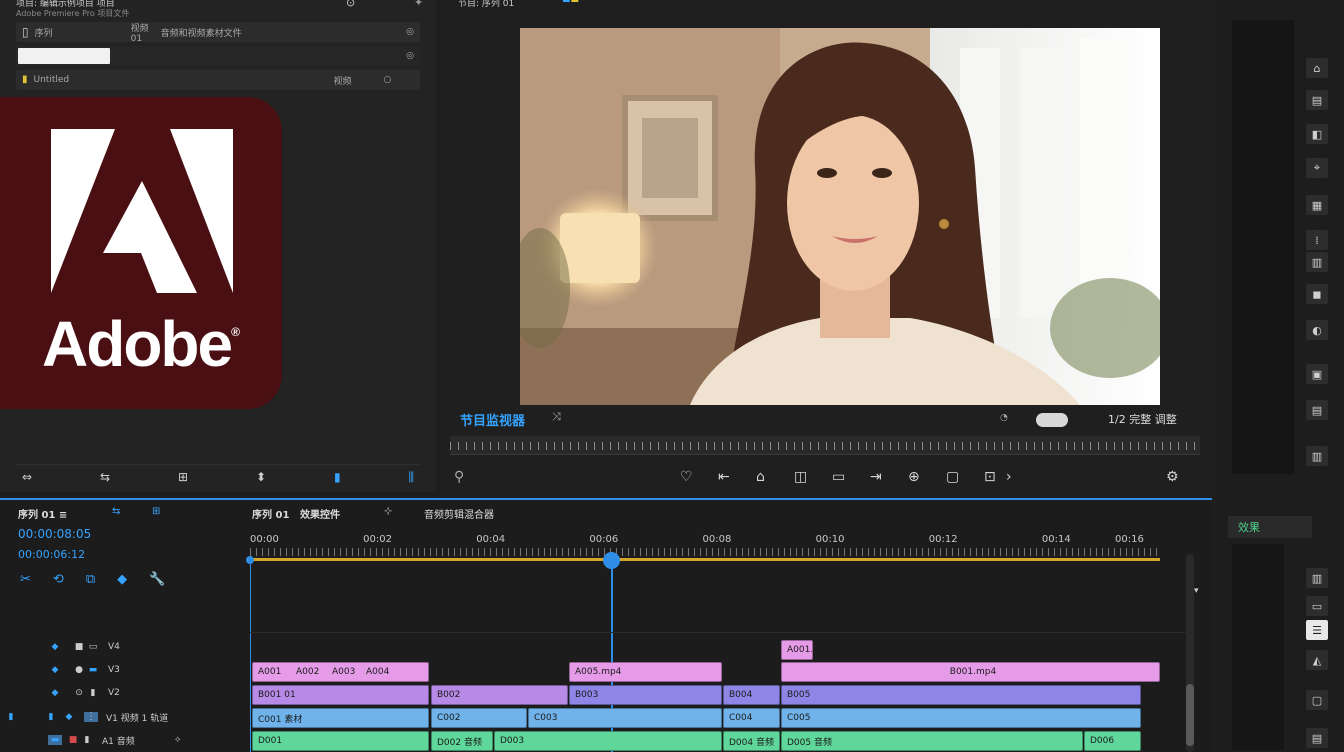 This screenshot has height=752, width=1344. What do you see at coordinates (927, 477) in the screenshot?
I see `go-to-out-icon: ⊕` at bounding box center [927, 477].